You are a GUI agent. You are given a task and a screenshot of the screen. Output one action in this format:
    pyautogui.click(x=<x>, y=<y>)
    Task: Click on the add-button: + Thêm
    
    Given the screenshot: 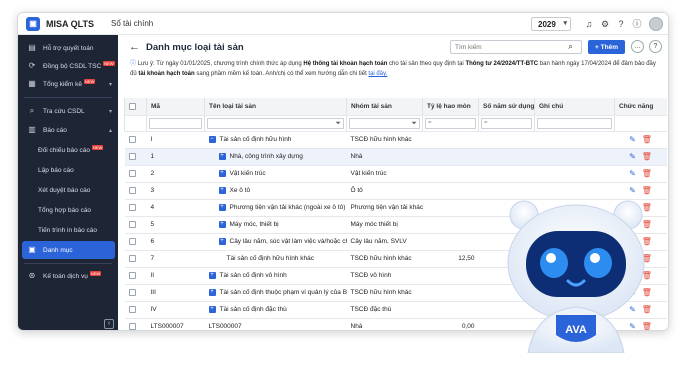 What is the action you would take?
    pyautogui.click(x=606, y=47)
    